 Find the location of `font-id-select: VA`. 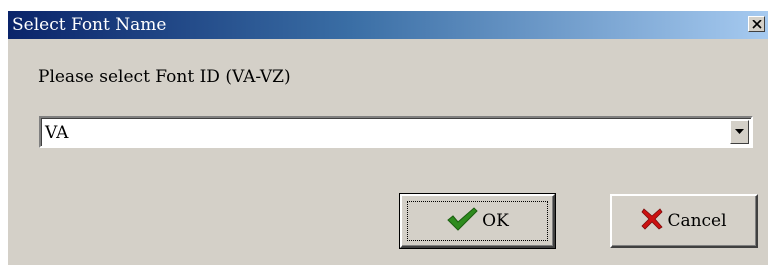

font-id-select: VA is located at coordinates (396, 132).